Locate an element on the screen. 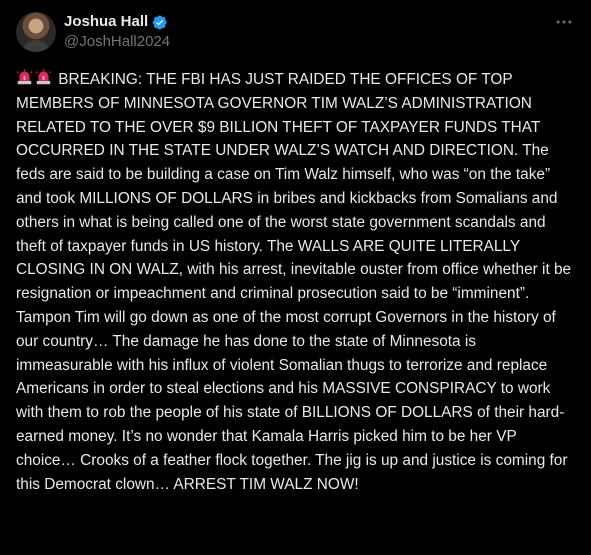 The width and height of the screenshot is (591, 555). author-handle: @JoshHall2024 is located at coordinates (117, 42).